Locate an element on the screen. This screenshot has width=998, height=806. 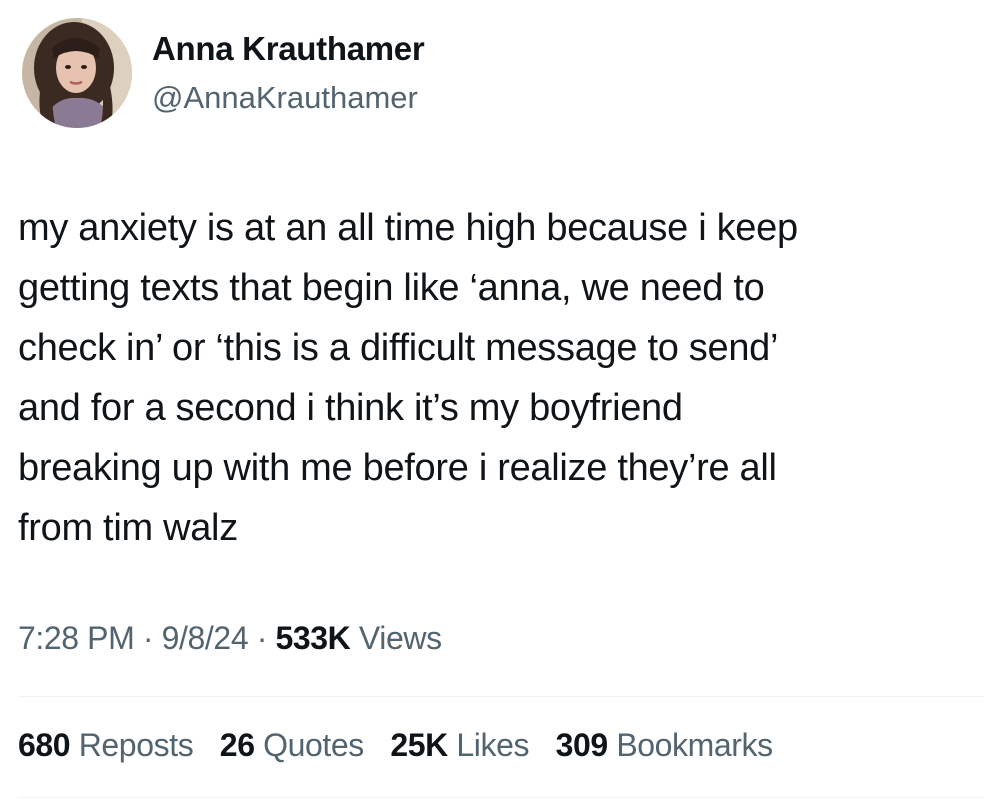
quotes-label: Quotes is located at coordinates (313, 745).